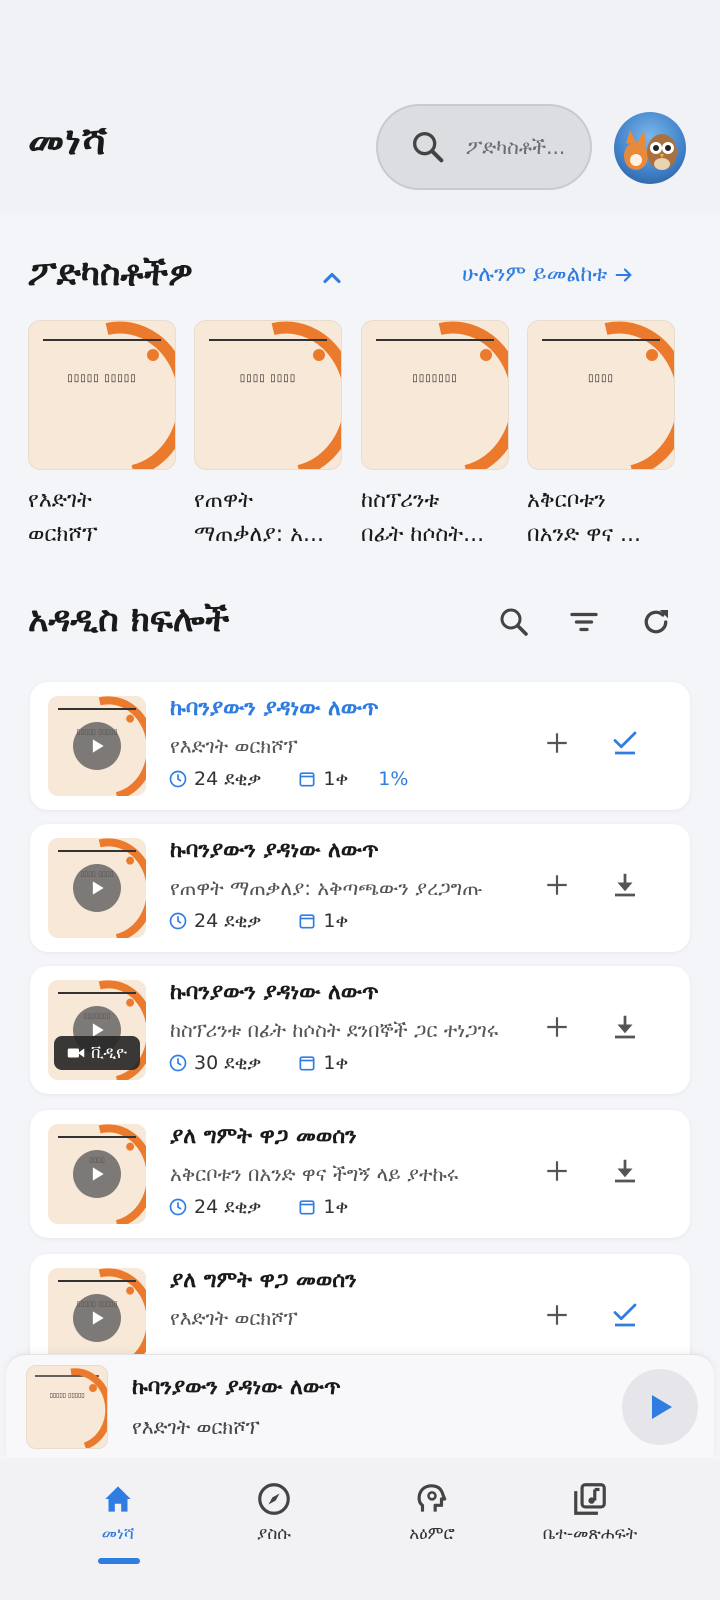  What do you see at coordinates (228, 1063) in the screenshot?
I see `episode-duration: 30 ደቂቃ` at bounding box center [228, 1063].